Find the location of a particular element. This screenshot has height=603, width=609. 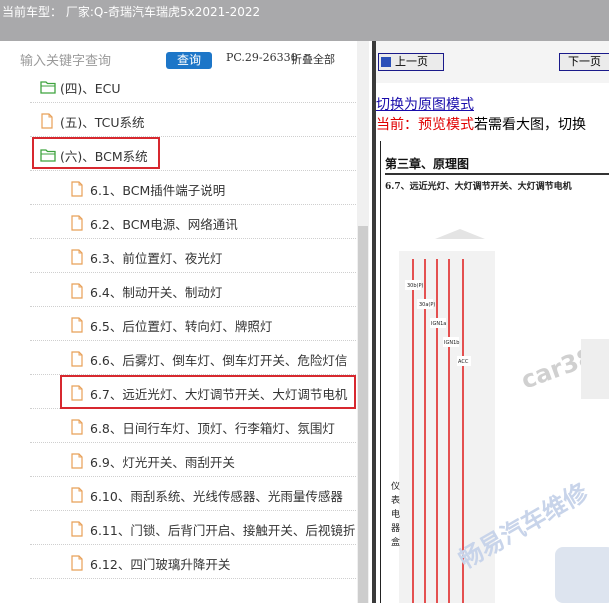

next-page-label: 下一页 is located at coordinates (584, 61).